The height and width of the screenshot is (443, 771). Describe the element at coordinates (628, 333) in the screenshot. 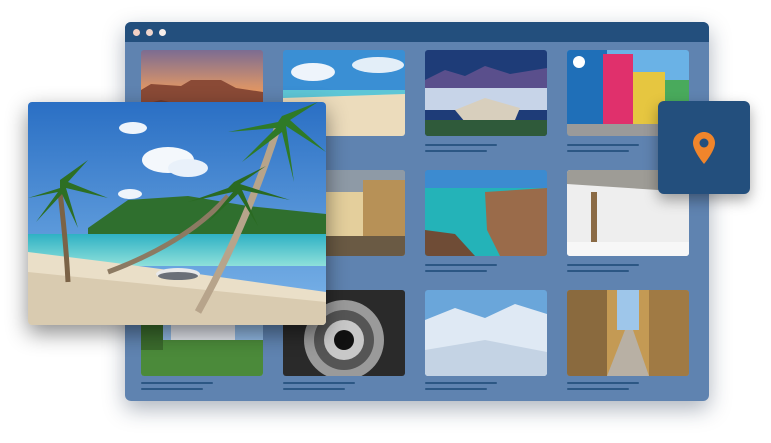

I see `photo-thumbnail-old-town-alley` at that location.